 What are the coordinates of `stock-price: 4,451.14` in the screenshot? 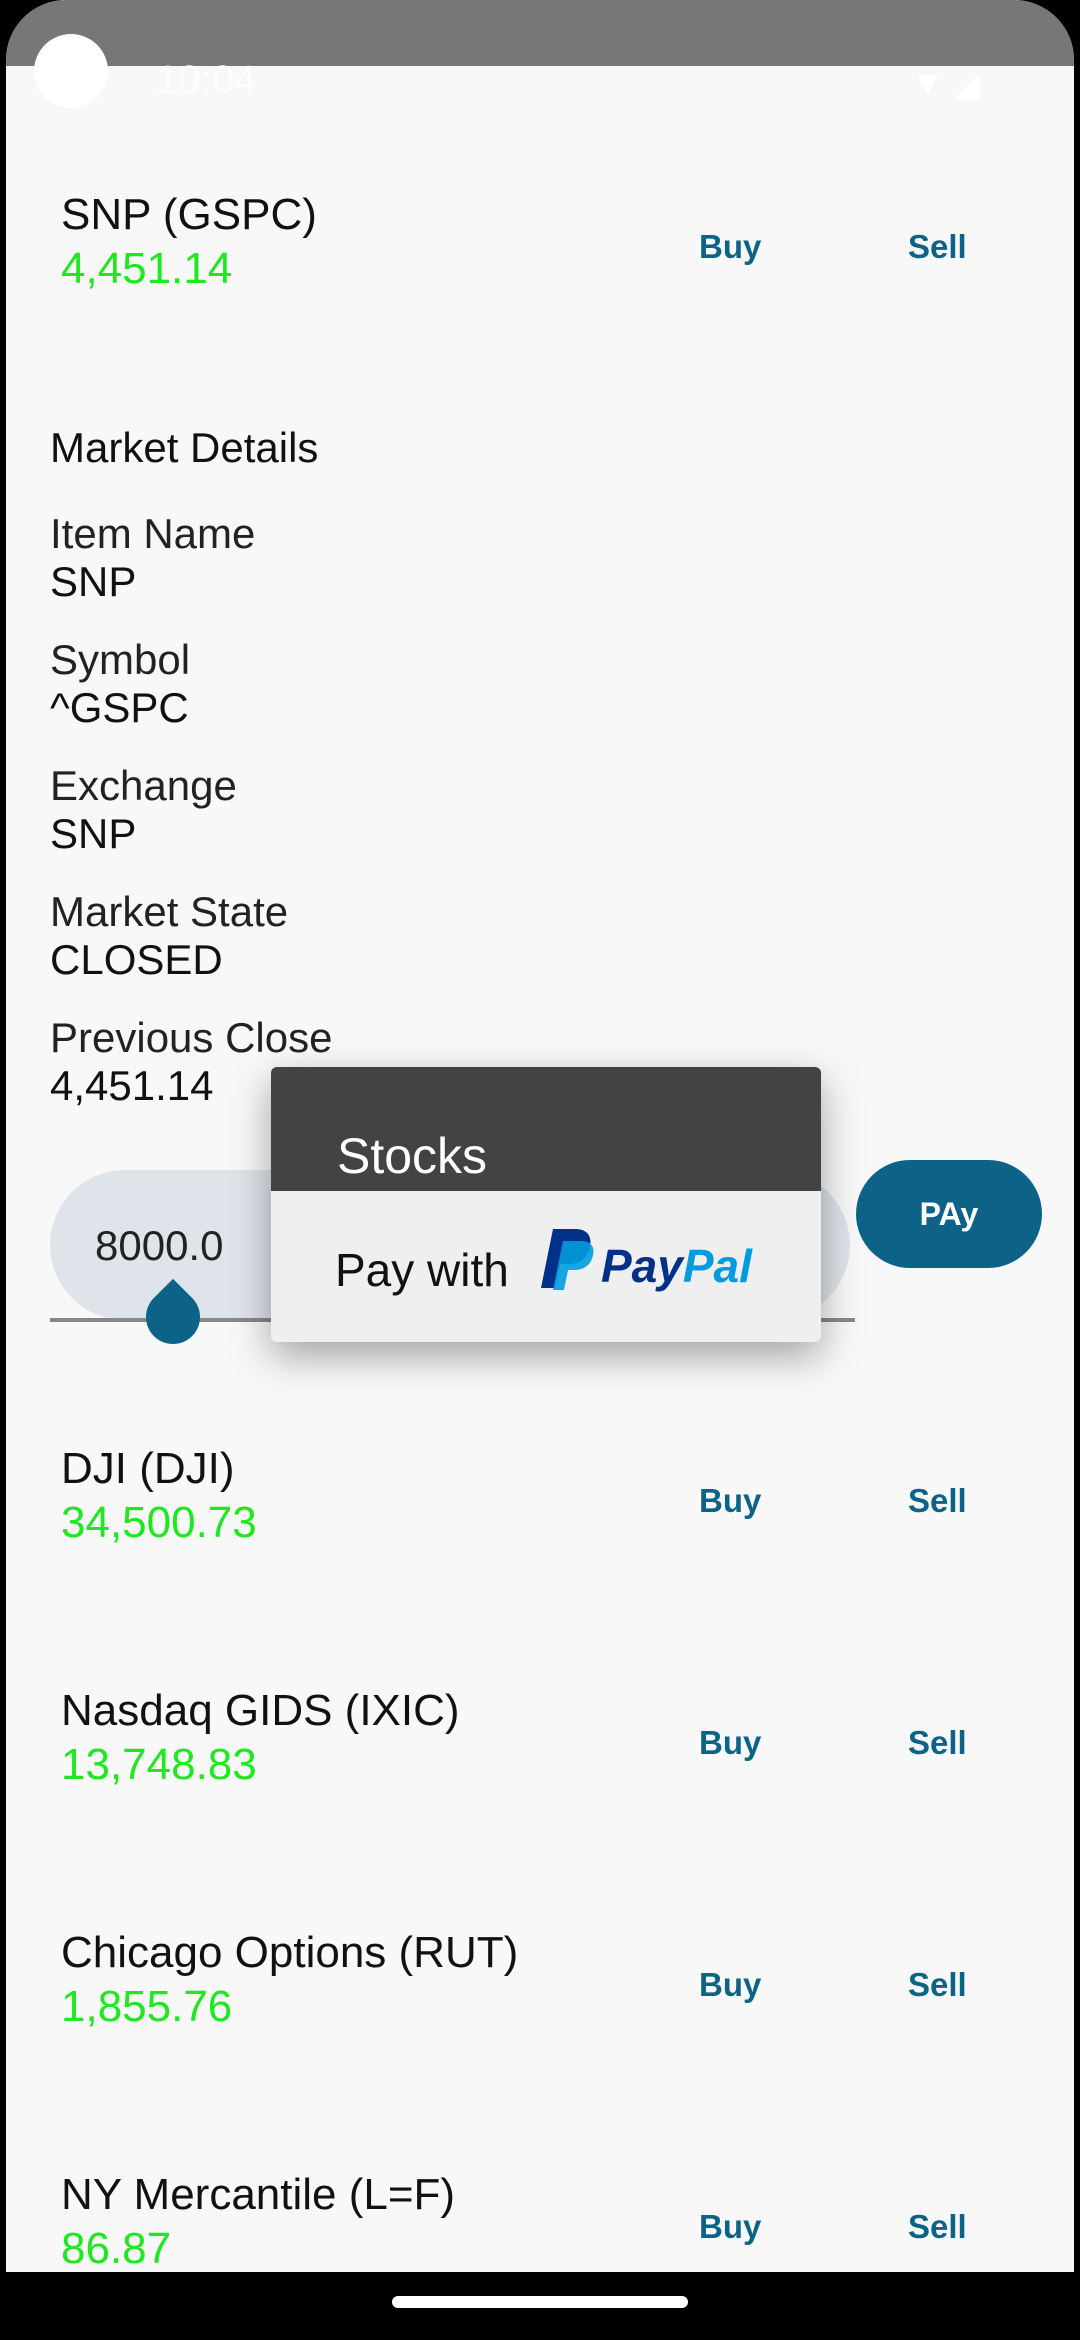 It's located at (147, 268).